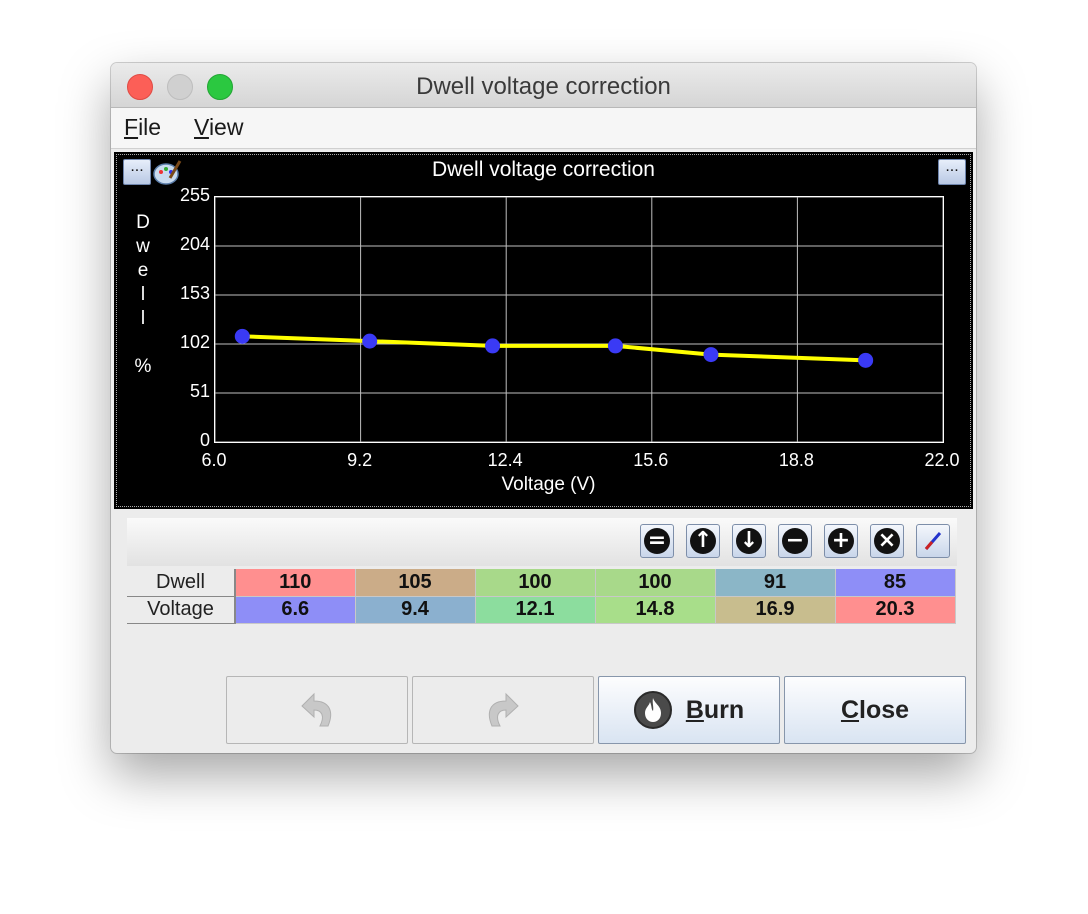 The image size is (1088, 914). I want to click on y-axis-label-char: w, so click(143, 246).